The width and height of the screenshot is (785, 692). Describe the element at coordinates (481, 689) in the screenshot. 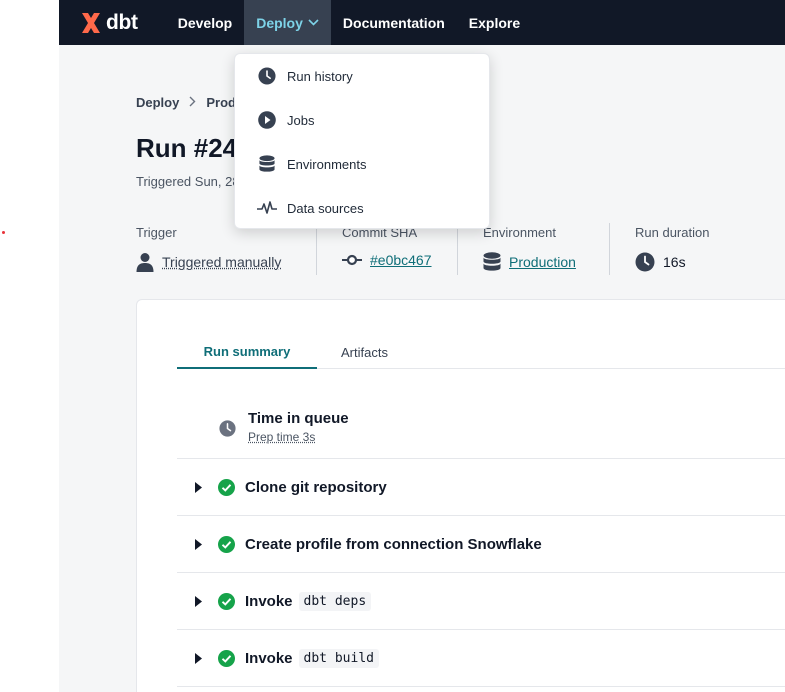

I see `step-row-divider` at that location.